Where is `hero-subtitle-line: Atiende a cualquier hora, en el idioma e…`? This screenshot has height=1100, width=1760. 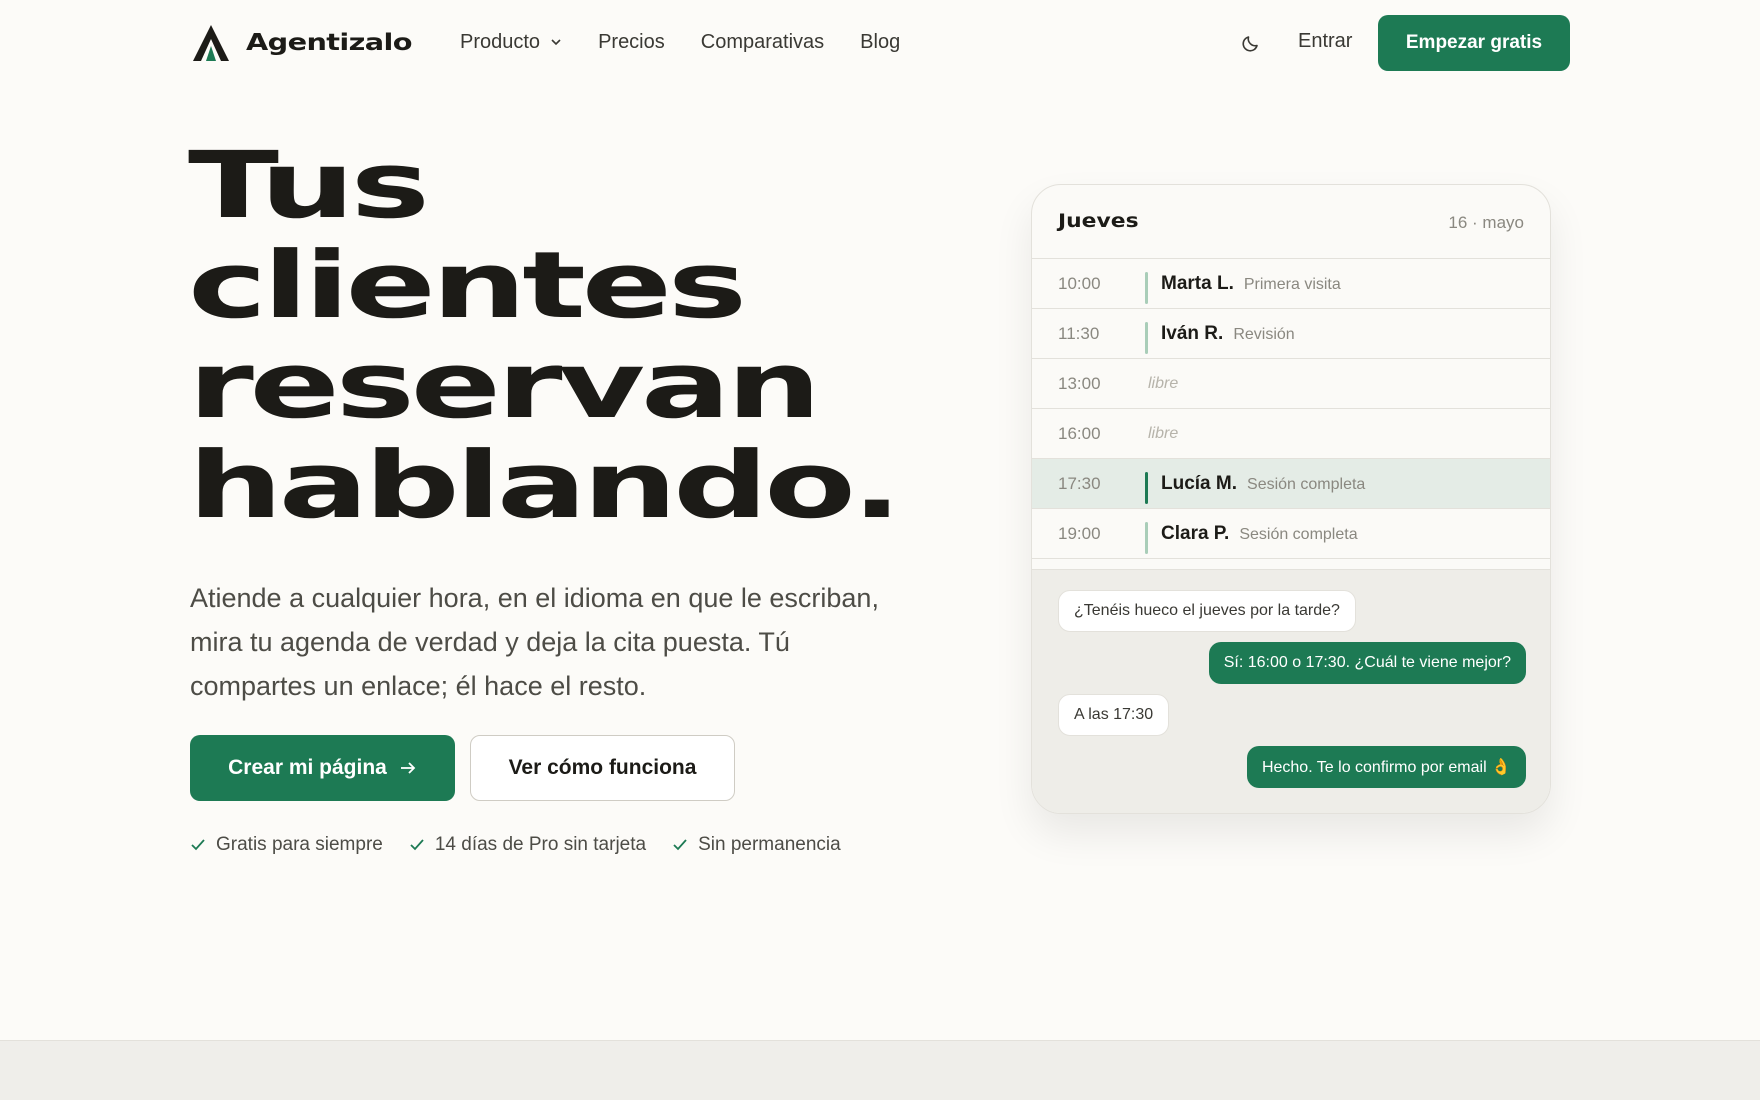
hero-subtitle-line: Atiende a cualquier hora, en el idioma e… is located at coordinates (534, 598).